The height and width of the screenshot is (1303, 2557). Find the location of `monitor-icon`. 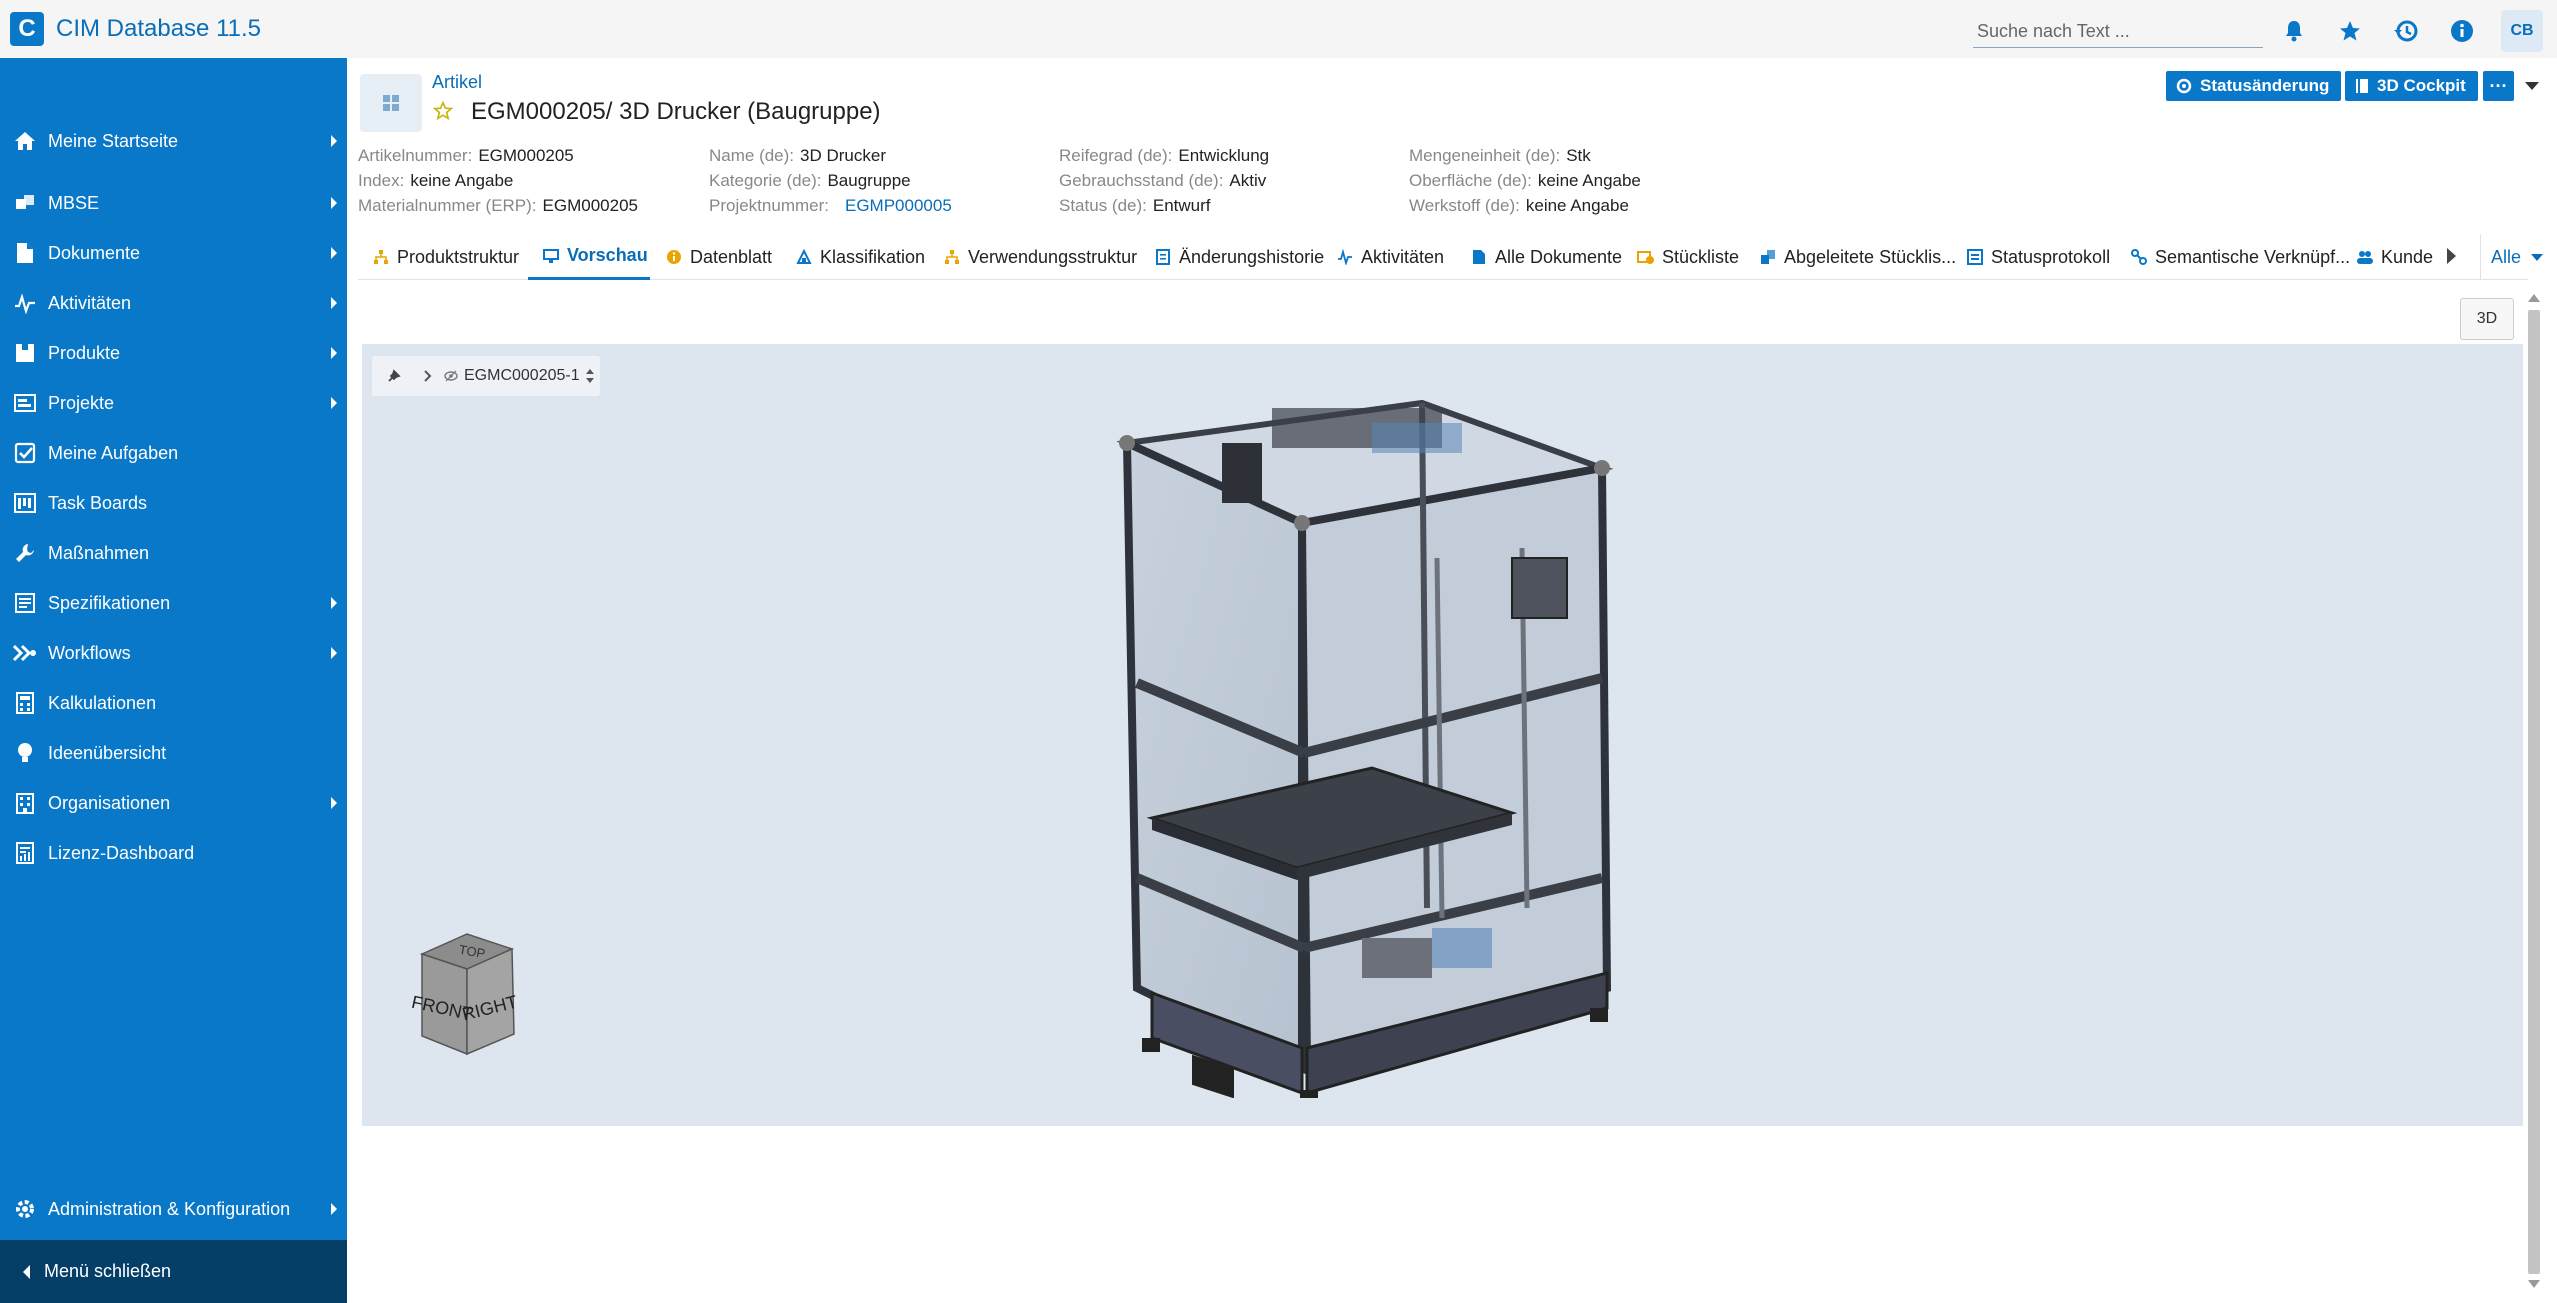

monitor-icon is located at coordinates (551, 256).